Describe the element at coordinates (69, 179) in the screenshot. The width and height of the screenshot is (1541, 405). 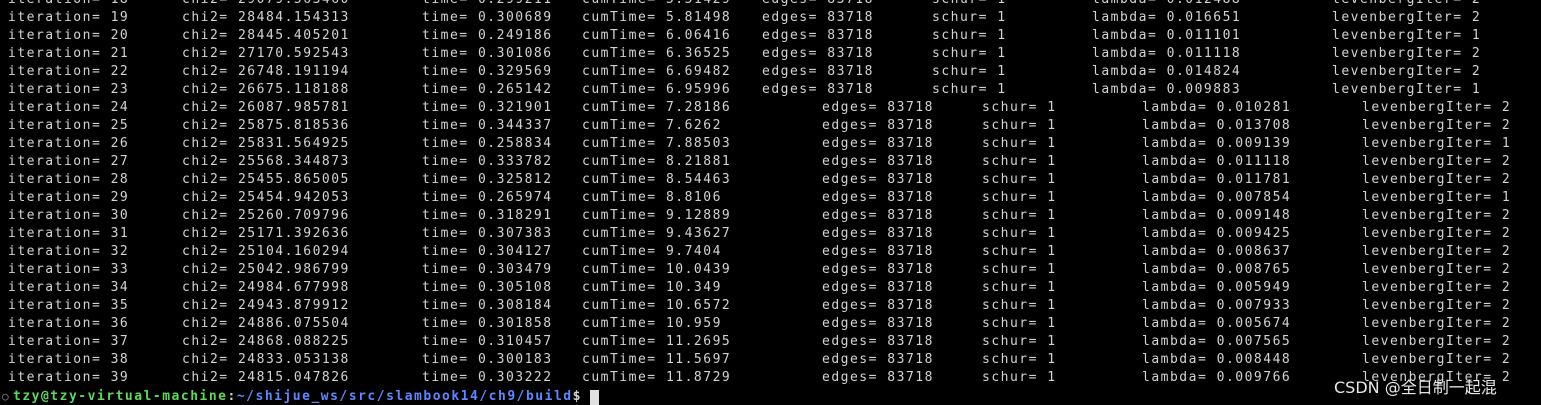
I see `iteration-field: iteration= 28` at that location.